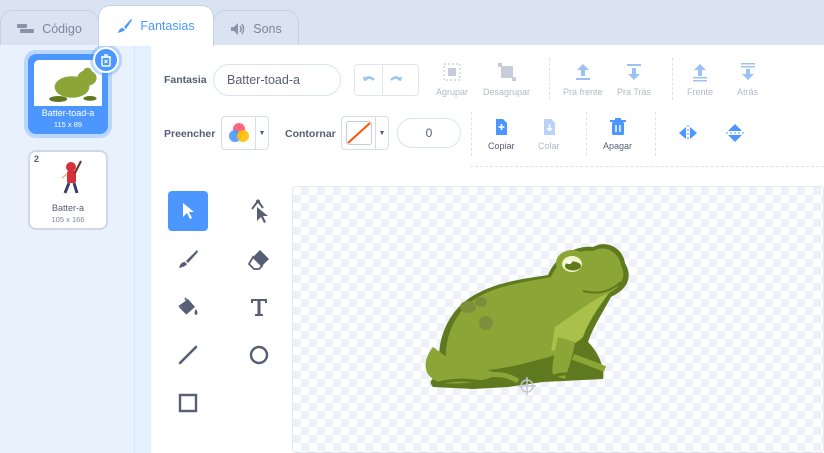 The width and height of the screenshot is (824, 453). I want to click on tab-costumes: Fantasias, so click(156, 25).